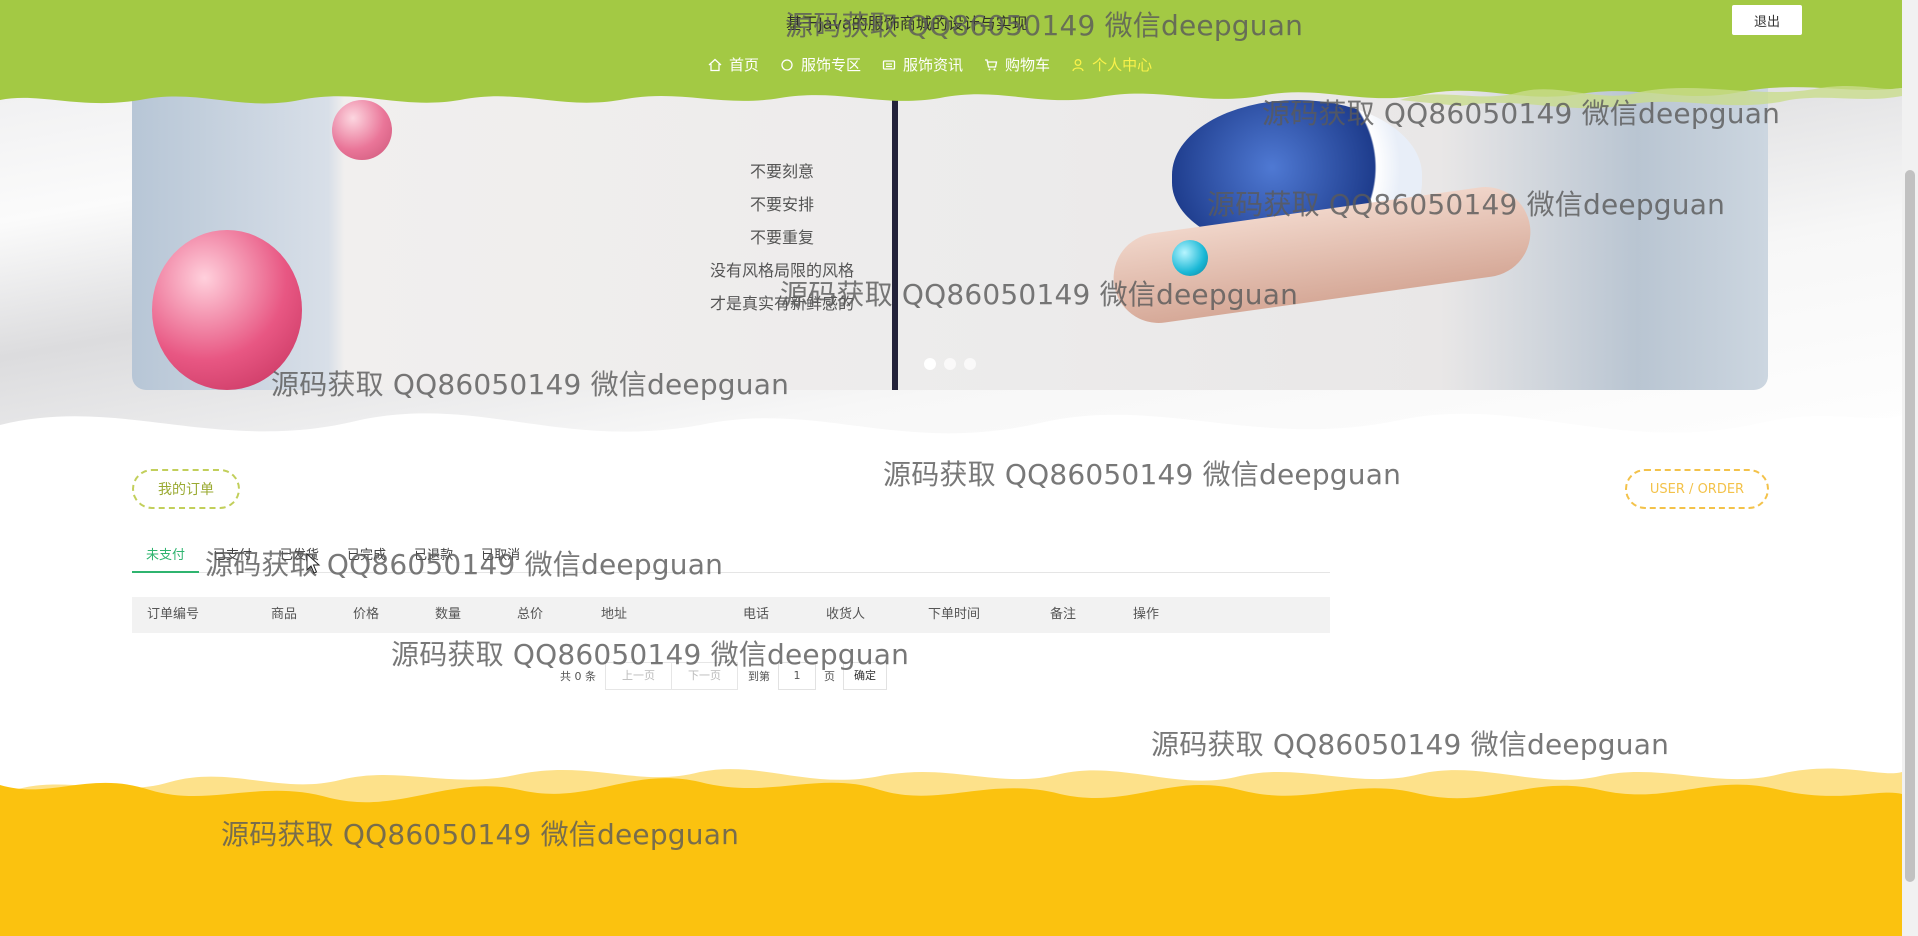 This screenshot has width=1918, height=936. Describe the element at coordinates (1122, 65) in the screenshot. I see `nav-label: 个人中心` at that location.